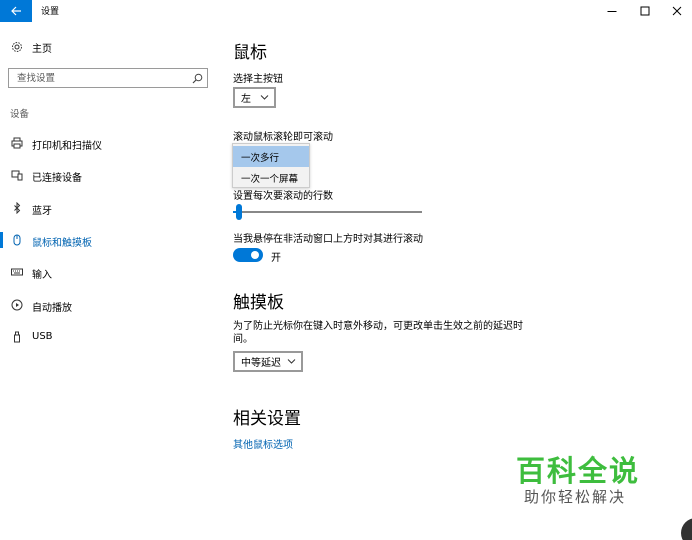 The image size is (692, 540). Describe the element at coordinates (110, 337) in the screenshot. I see `sidebar-item-usb: USB` at that location.